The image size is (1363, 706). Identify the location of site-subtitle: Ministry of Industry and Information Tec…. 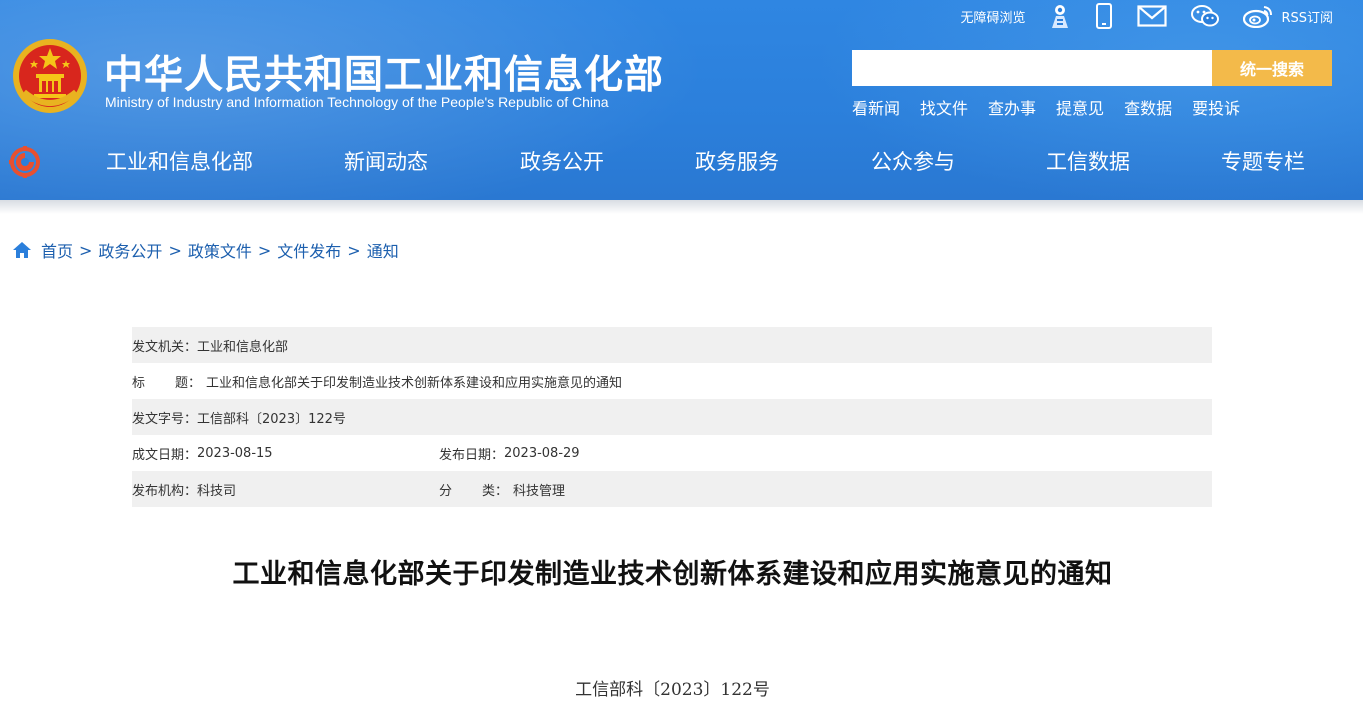
(357, 102).